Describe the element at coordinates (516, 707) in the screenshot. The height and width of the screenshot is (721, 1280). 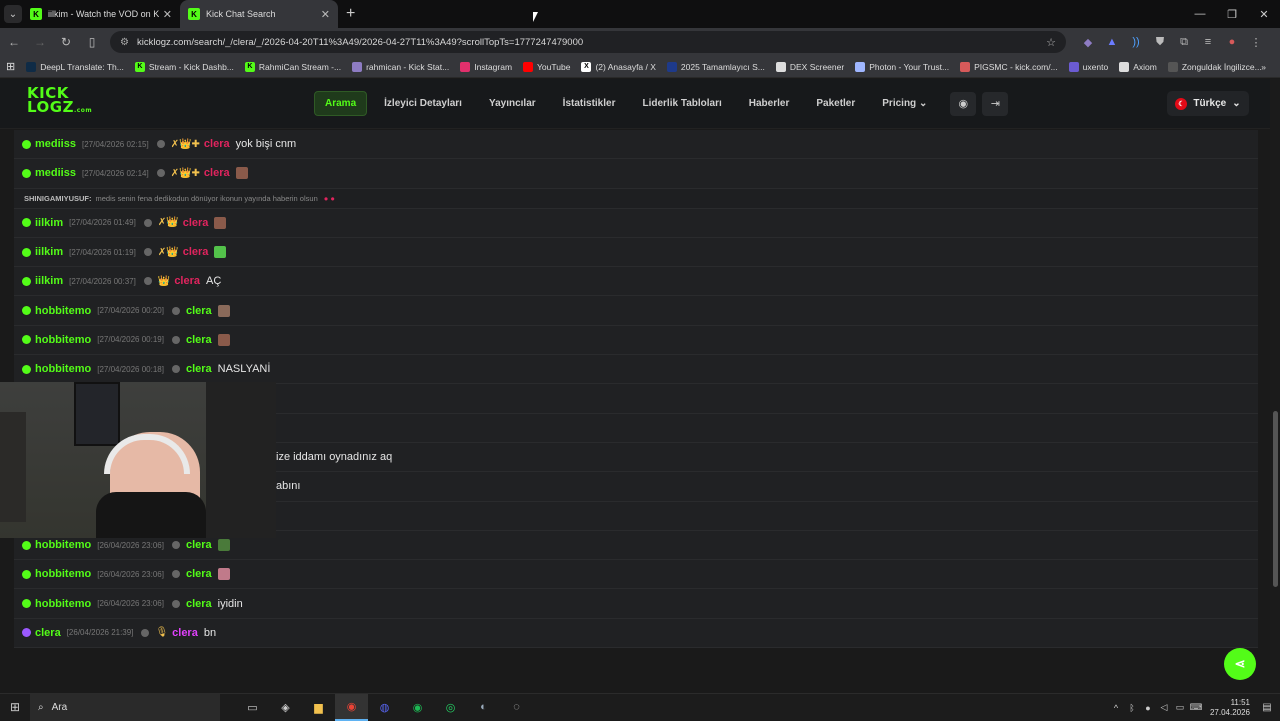
I see `obs-icon: ◌` at that location.